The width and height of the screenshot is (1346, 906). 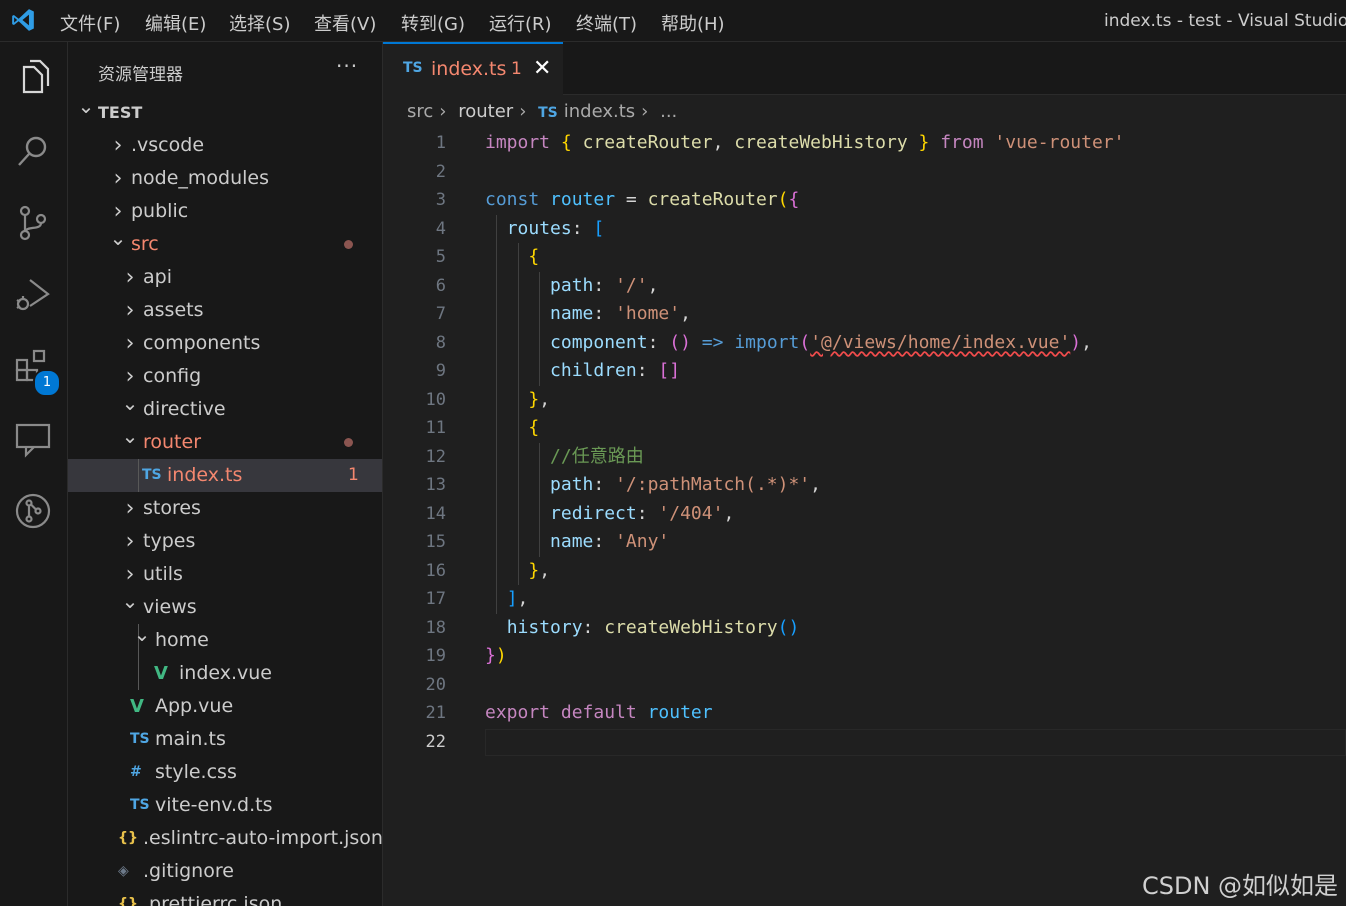 I want to click on file-item: {} .prettierrc.json, so click(x=225, y=897).